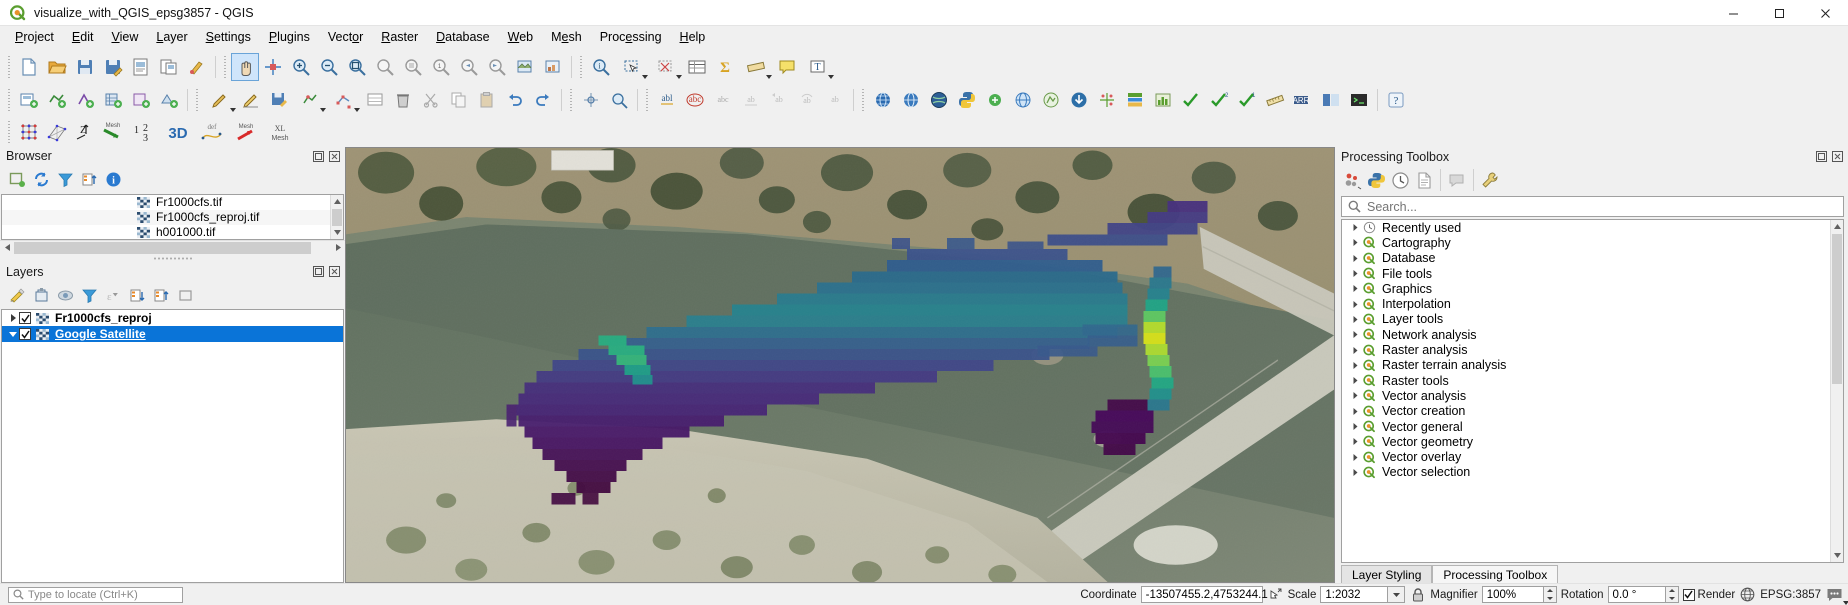 This screenshot has height=605, width=1848. What do you see at coordinates (835, 100) in the screenshot?
I see `change-label-button: ab` at bounding box center [835, 100].